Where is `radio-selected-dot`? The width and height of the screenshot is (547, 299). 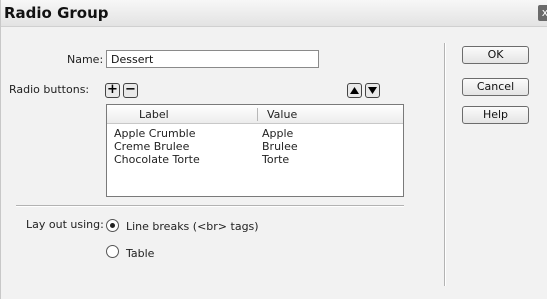
radio-selected-dot is located at coordinates (112, 225).